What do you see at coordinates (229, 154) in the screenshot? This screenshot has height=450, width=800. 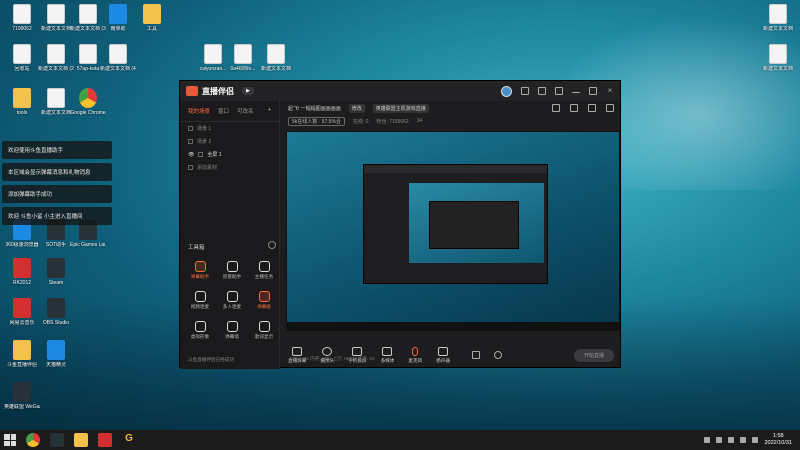 I see `scene-item: 👁 全屏 1` at bounding box center [229, 154].